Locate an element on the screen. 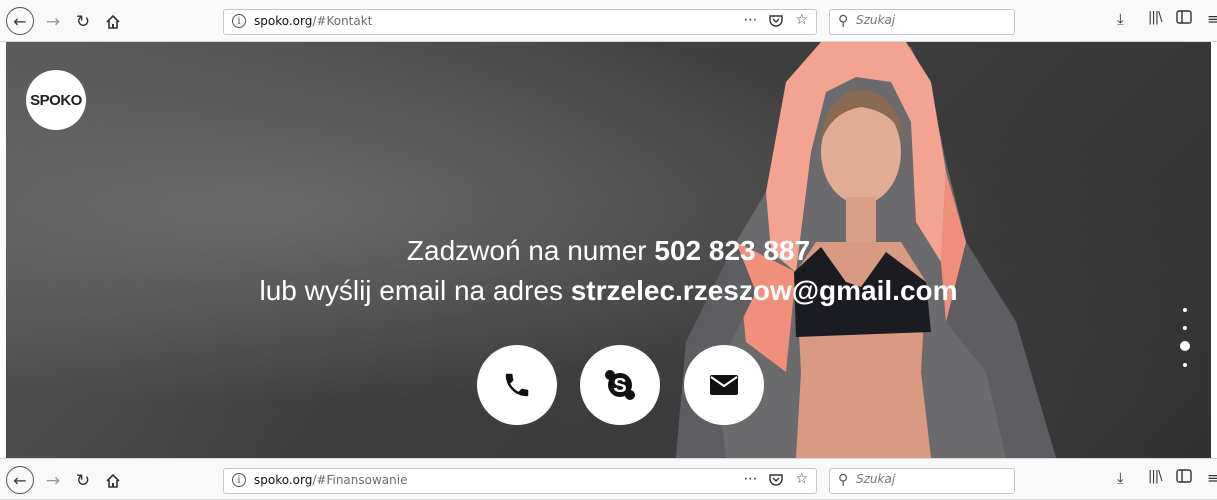 This screenshot has width=1217, height=500. url-bar: i spoko.org/#Finansowanie ⋯ ☆ is located at coordinates (520, 481).